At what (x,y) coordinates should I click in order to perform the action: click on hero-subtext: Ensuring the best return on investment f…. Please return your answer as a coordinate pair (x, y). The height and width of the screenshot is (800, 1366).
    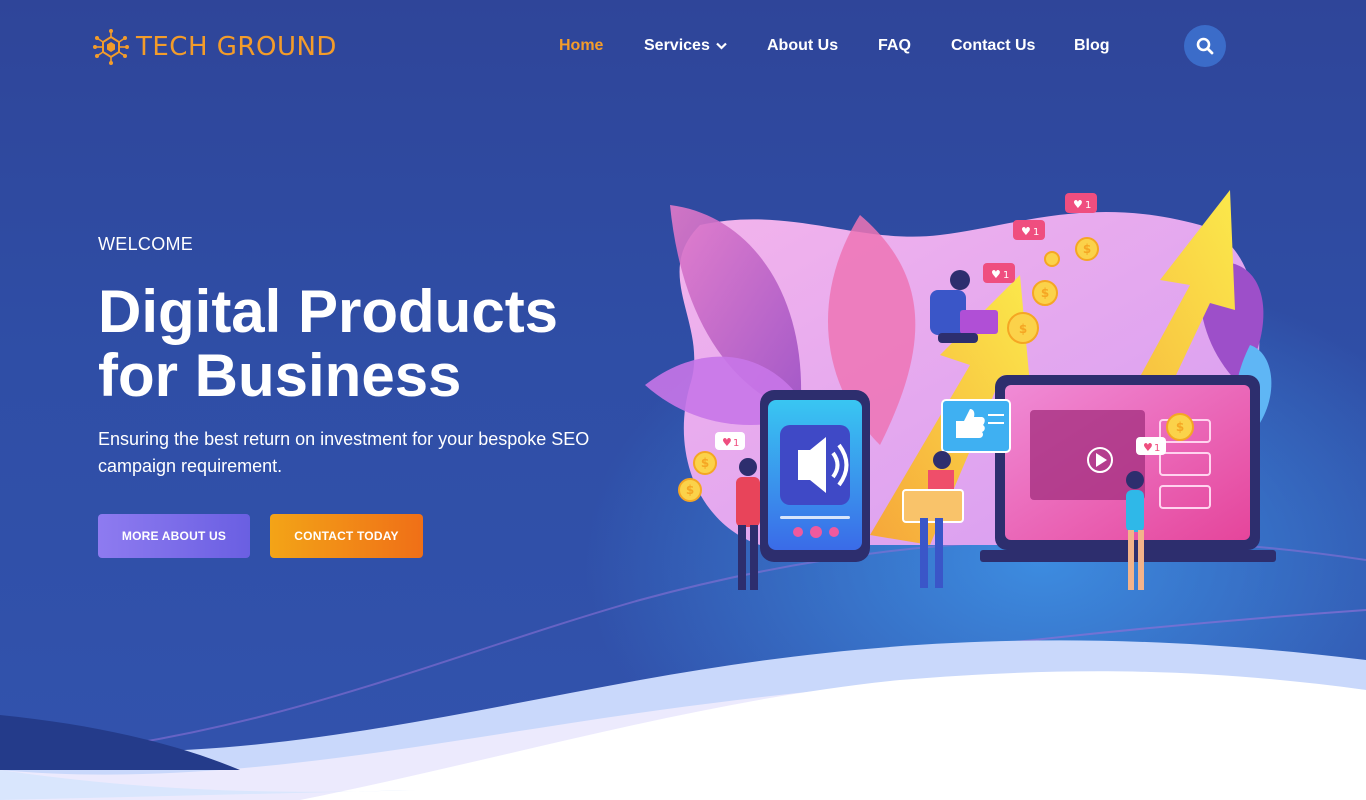
    Looking at the image, I should click on (368, 453).